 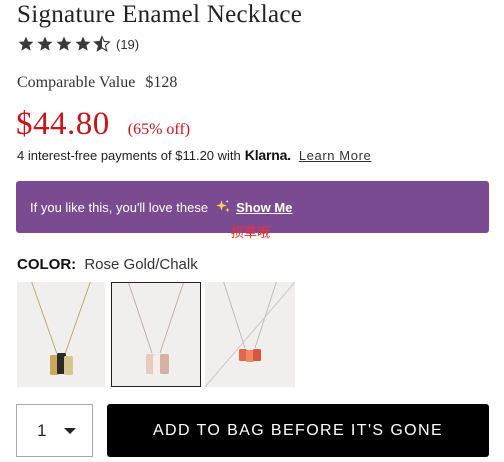 What do you see at coordinates (160, 14) in the screenshot?
I see `product-title: Signature Enamel Necklace` at bounding box center [160, 14].